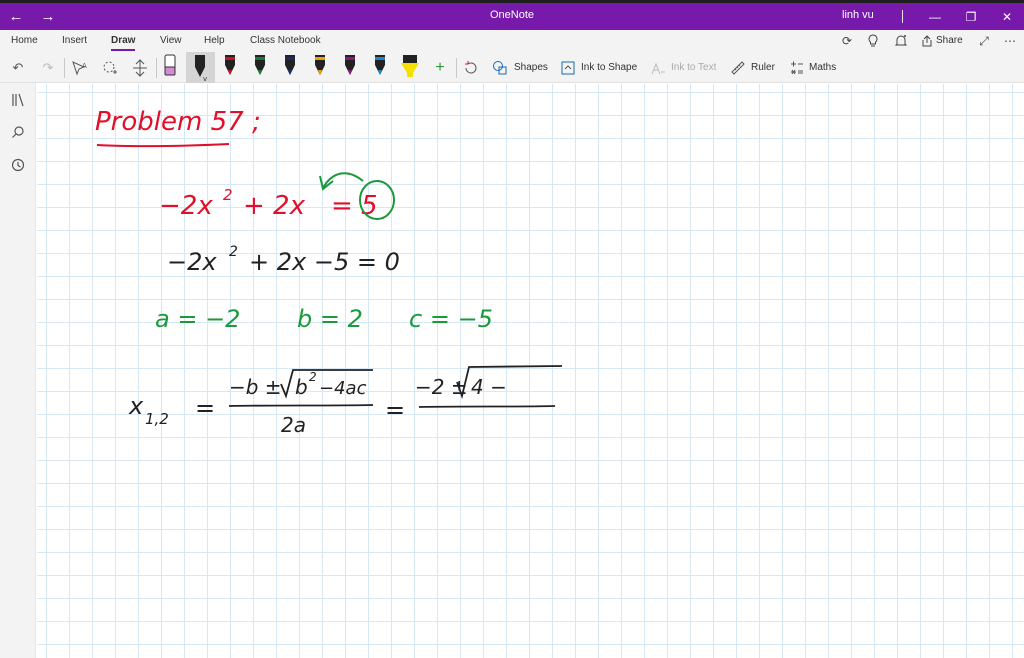  What do you see at coordinates (200, 67) in the screenshot?
I see `pen-black-icon: v` at bounding box center [200, 67].